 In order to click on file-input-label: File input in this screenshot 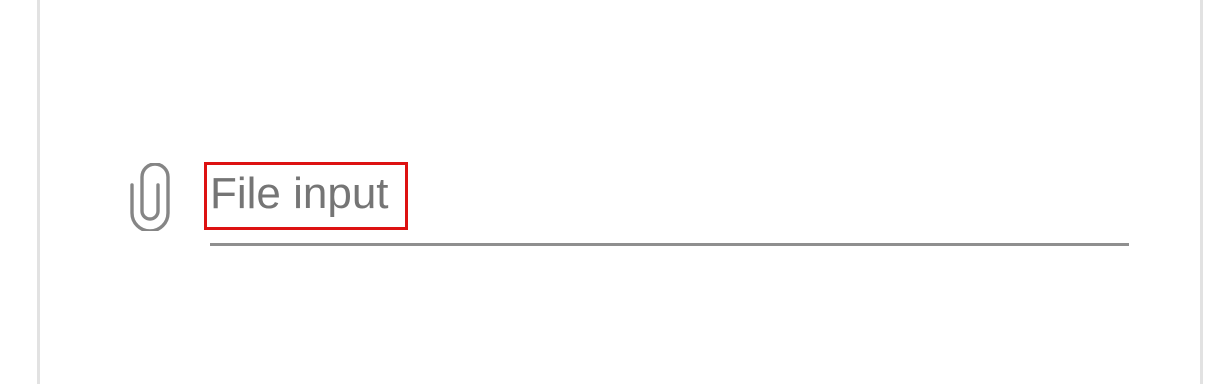, I will do `click(299, 193)`.